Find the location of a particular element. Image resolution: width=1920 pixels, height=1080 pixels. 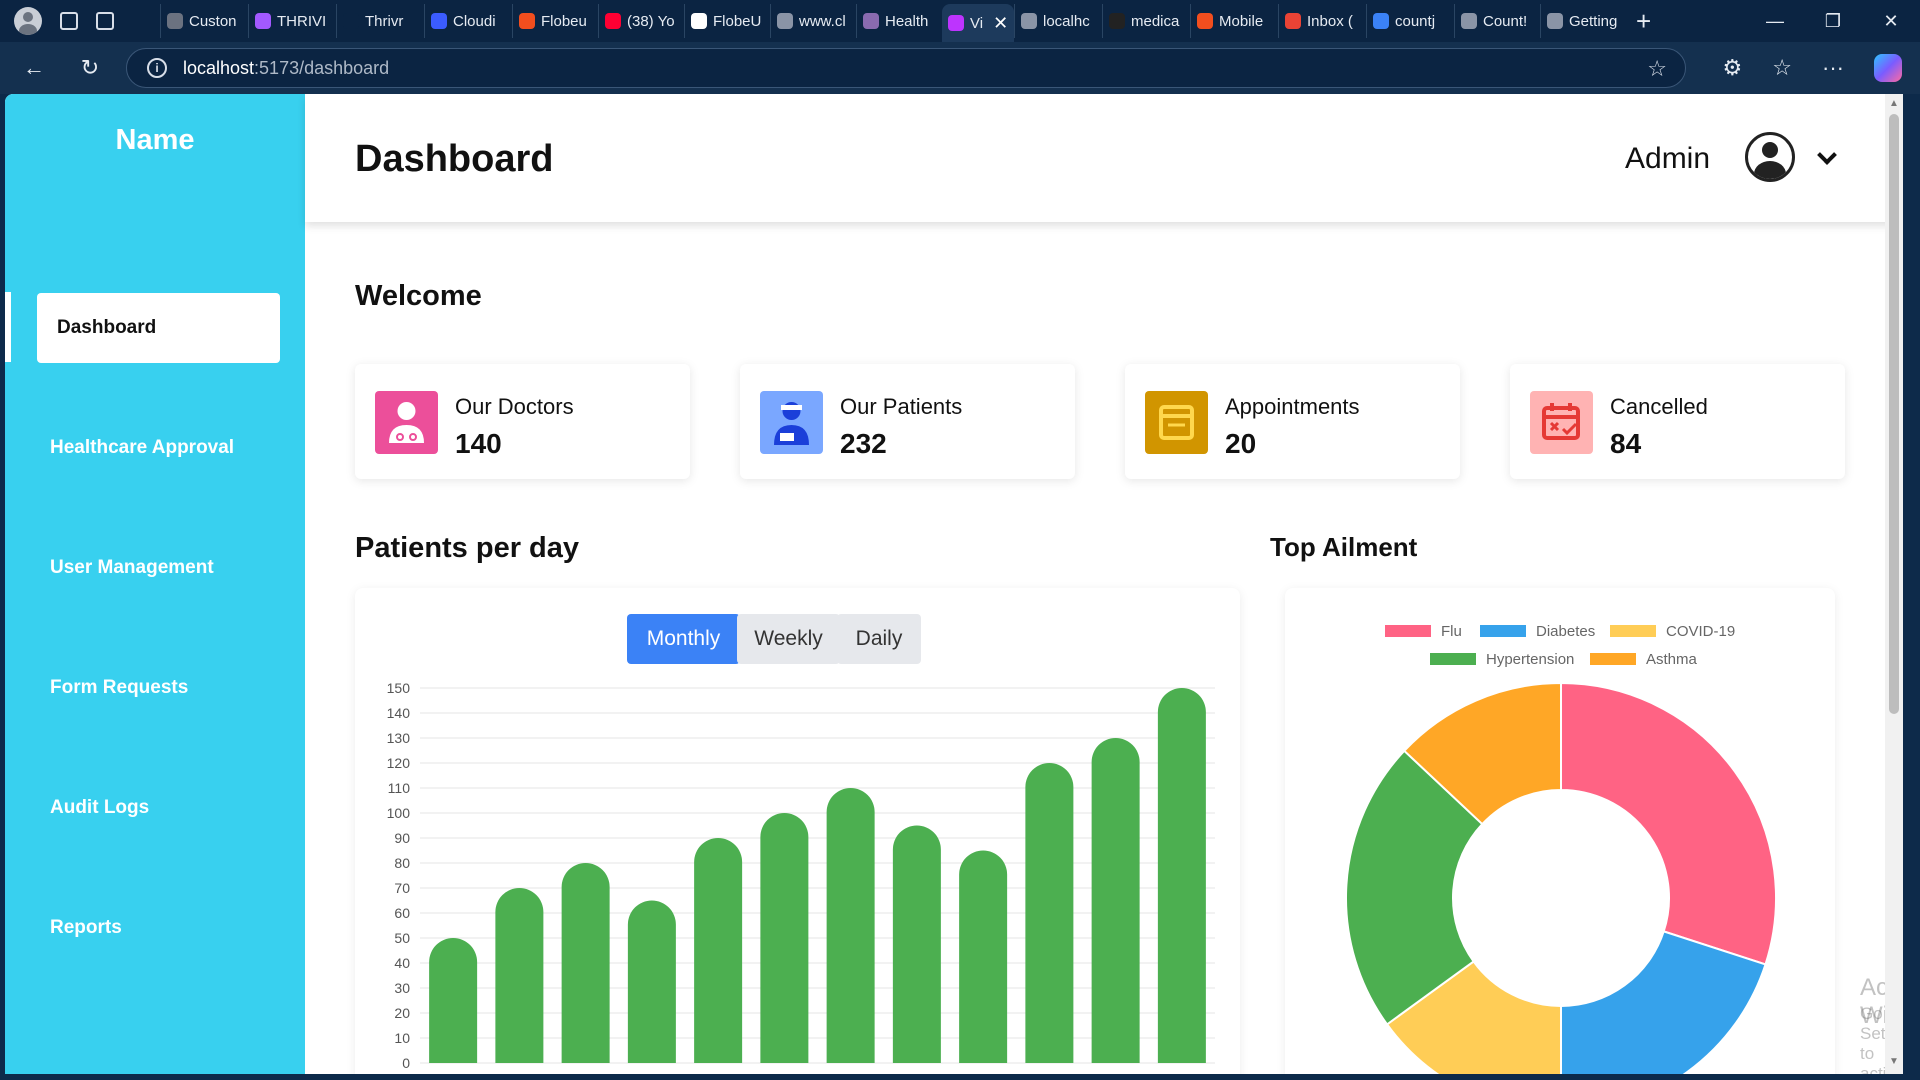

legend-label: Asthma is located at coordinates (1672, 659).